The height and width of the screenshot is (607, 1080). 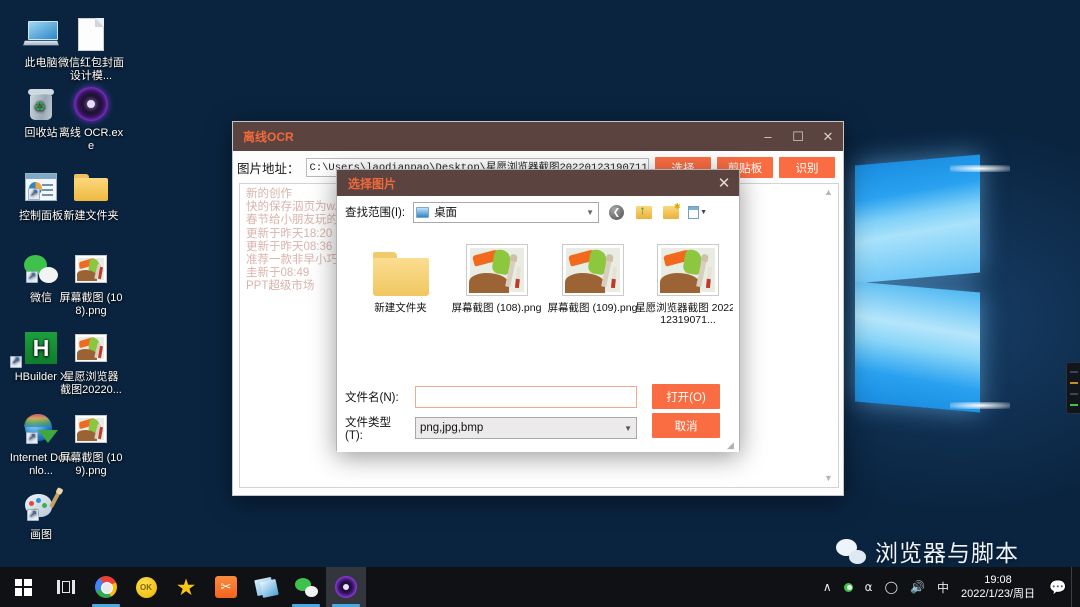 What do you see at coordinates (686, 396) in the screenshot?
I see `open-button: 打开(O)` at bounding box center [686, 396].